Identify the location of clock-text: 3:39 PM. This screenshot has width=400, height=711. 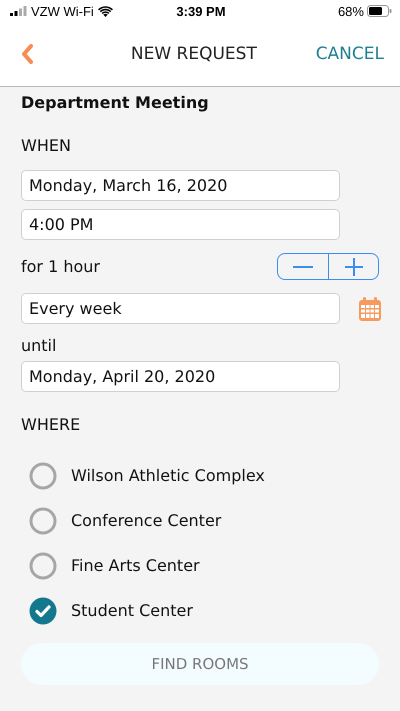
(201, 11).